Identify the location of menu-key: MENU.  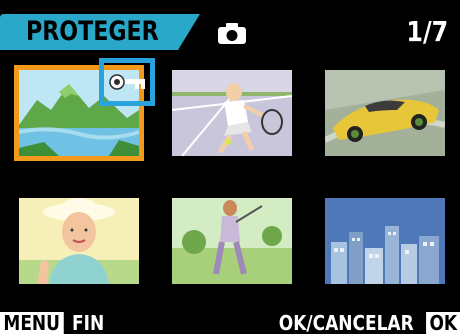
(32, 323).